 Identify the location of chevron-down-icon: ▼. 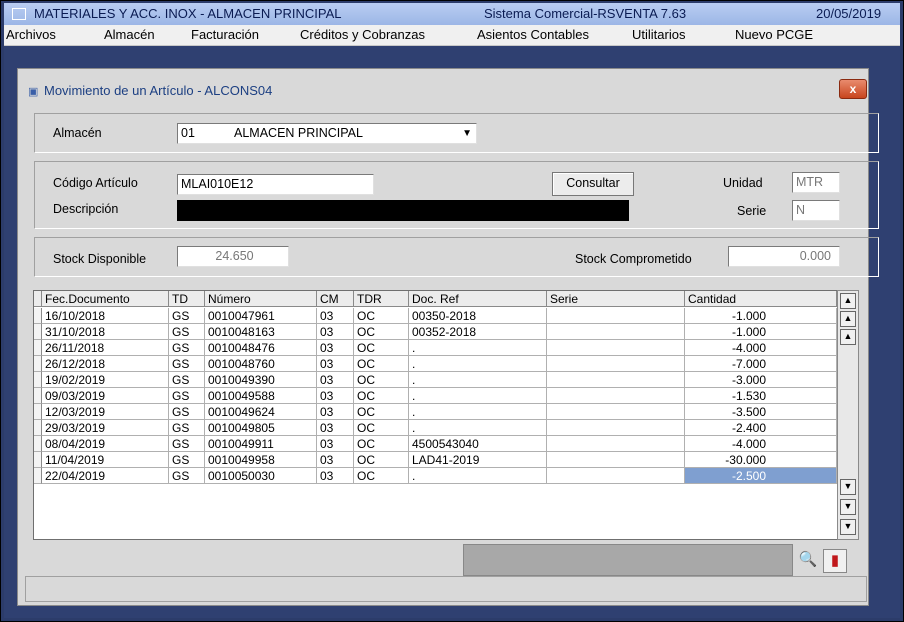
(467, 133).